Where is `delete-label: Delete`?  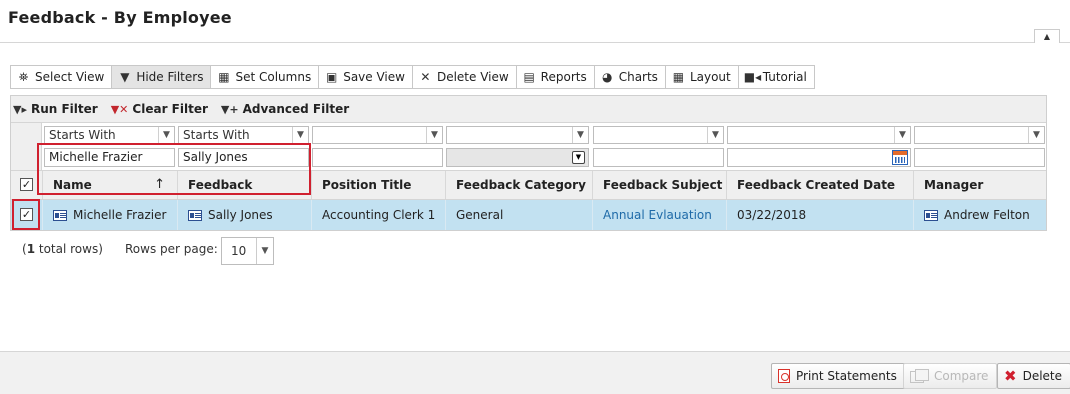
delete-label: Delete is located at coordinates (1042, 376).